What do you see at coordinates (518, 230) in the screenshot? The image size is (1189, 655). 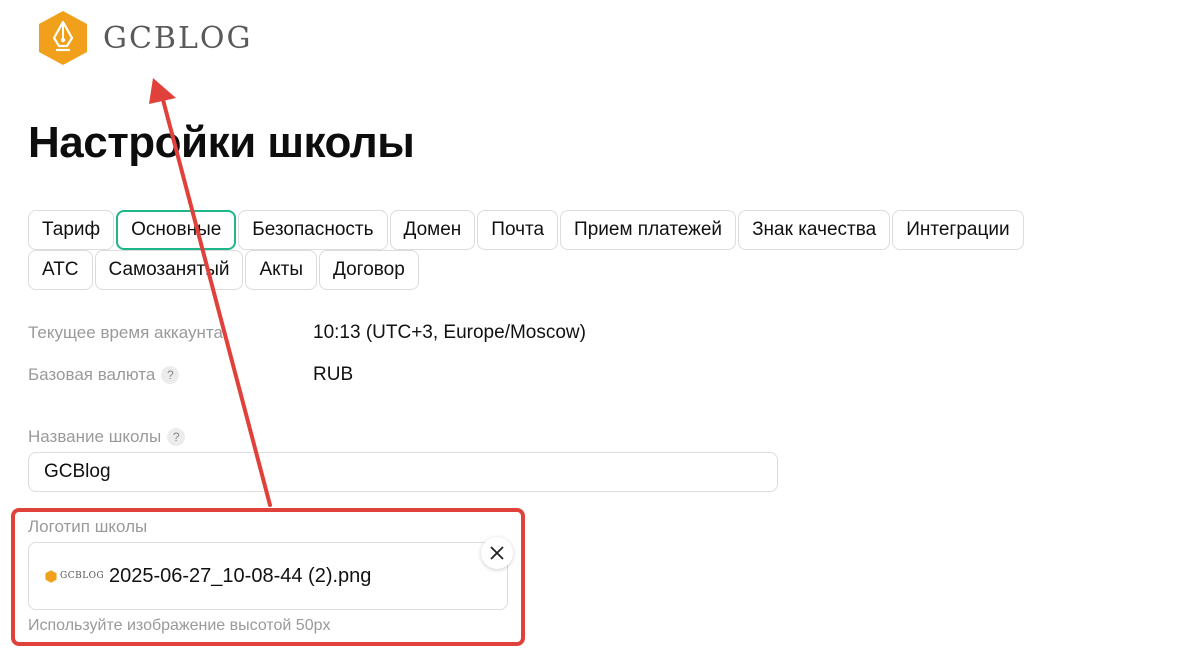 I see `tab-mail: Почта` at bounding box center [518, 230].